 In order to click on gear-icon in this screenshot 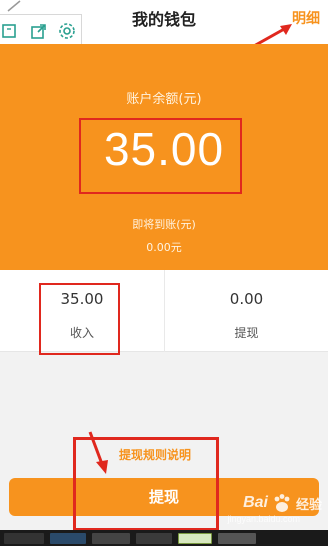, I will do `click(67, 31)`.